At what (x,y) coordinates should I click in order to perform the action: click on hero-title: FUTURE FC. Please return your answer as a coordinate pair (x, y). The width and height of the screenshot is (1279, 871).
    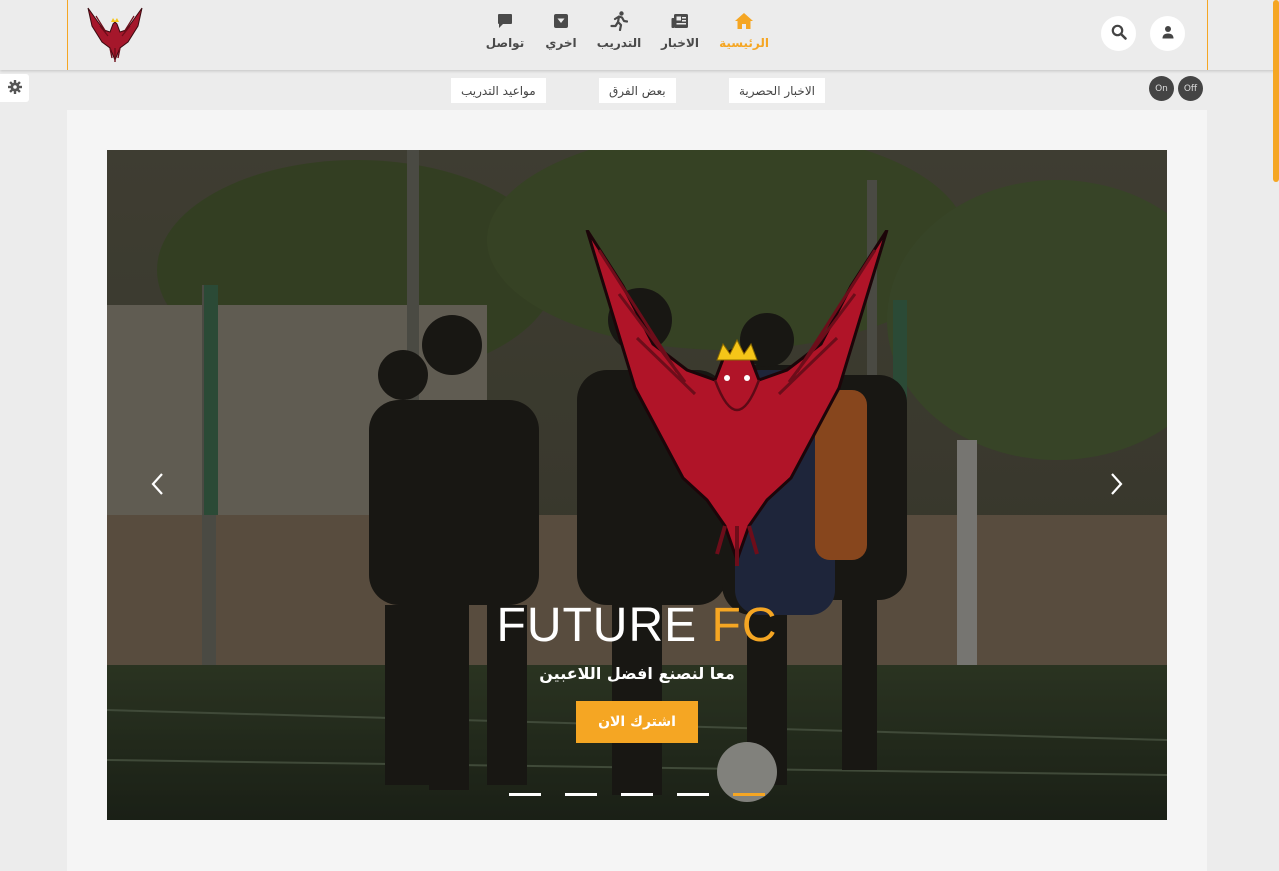
    Looking at the image, I should click on (637, 625).